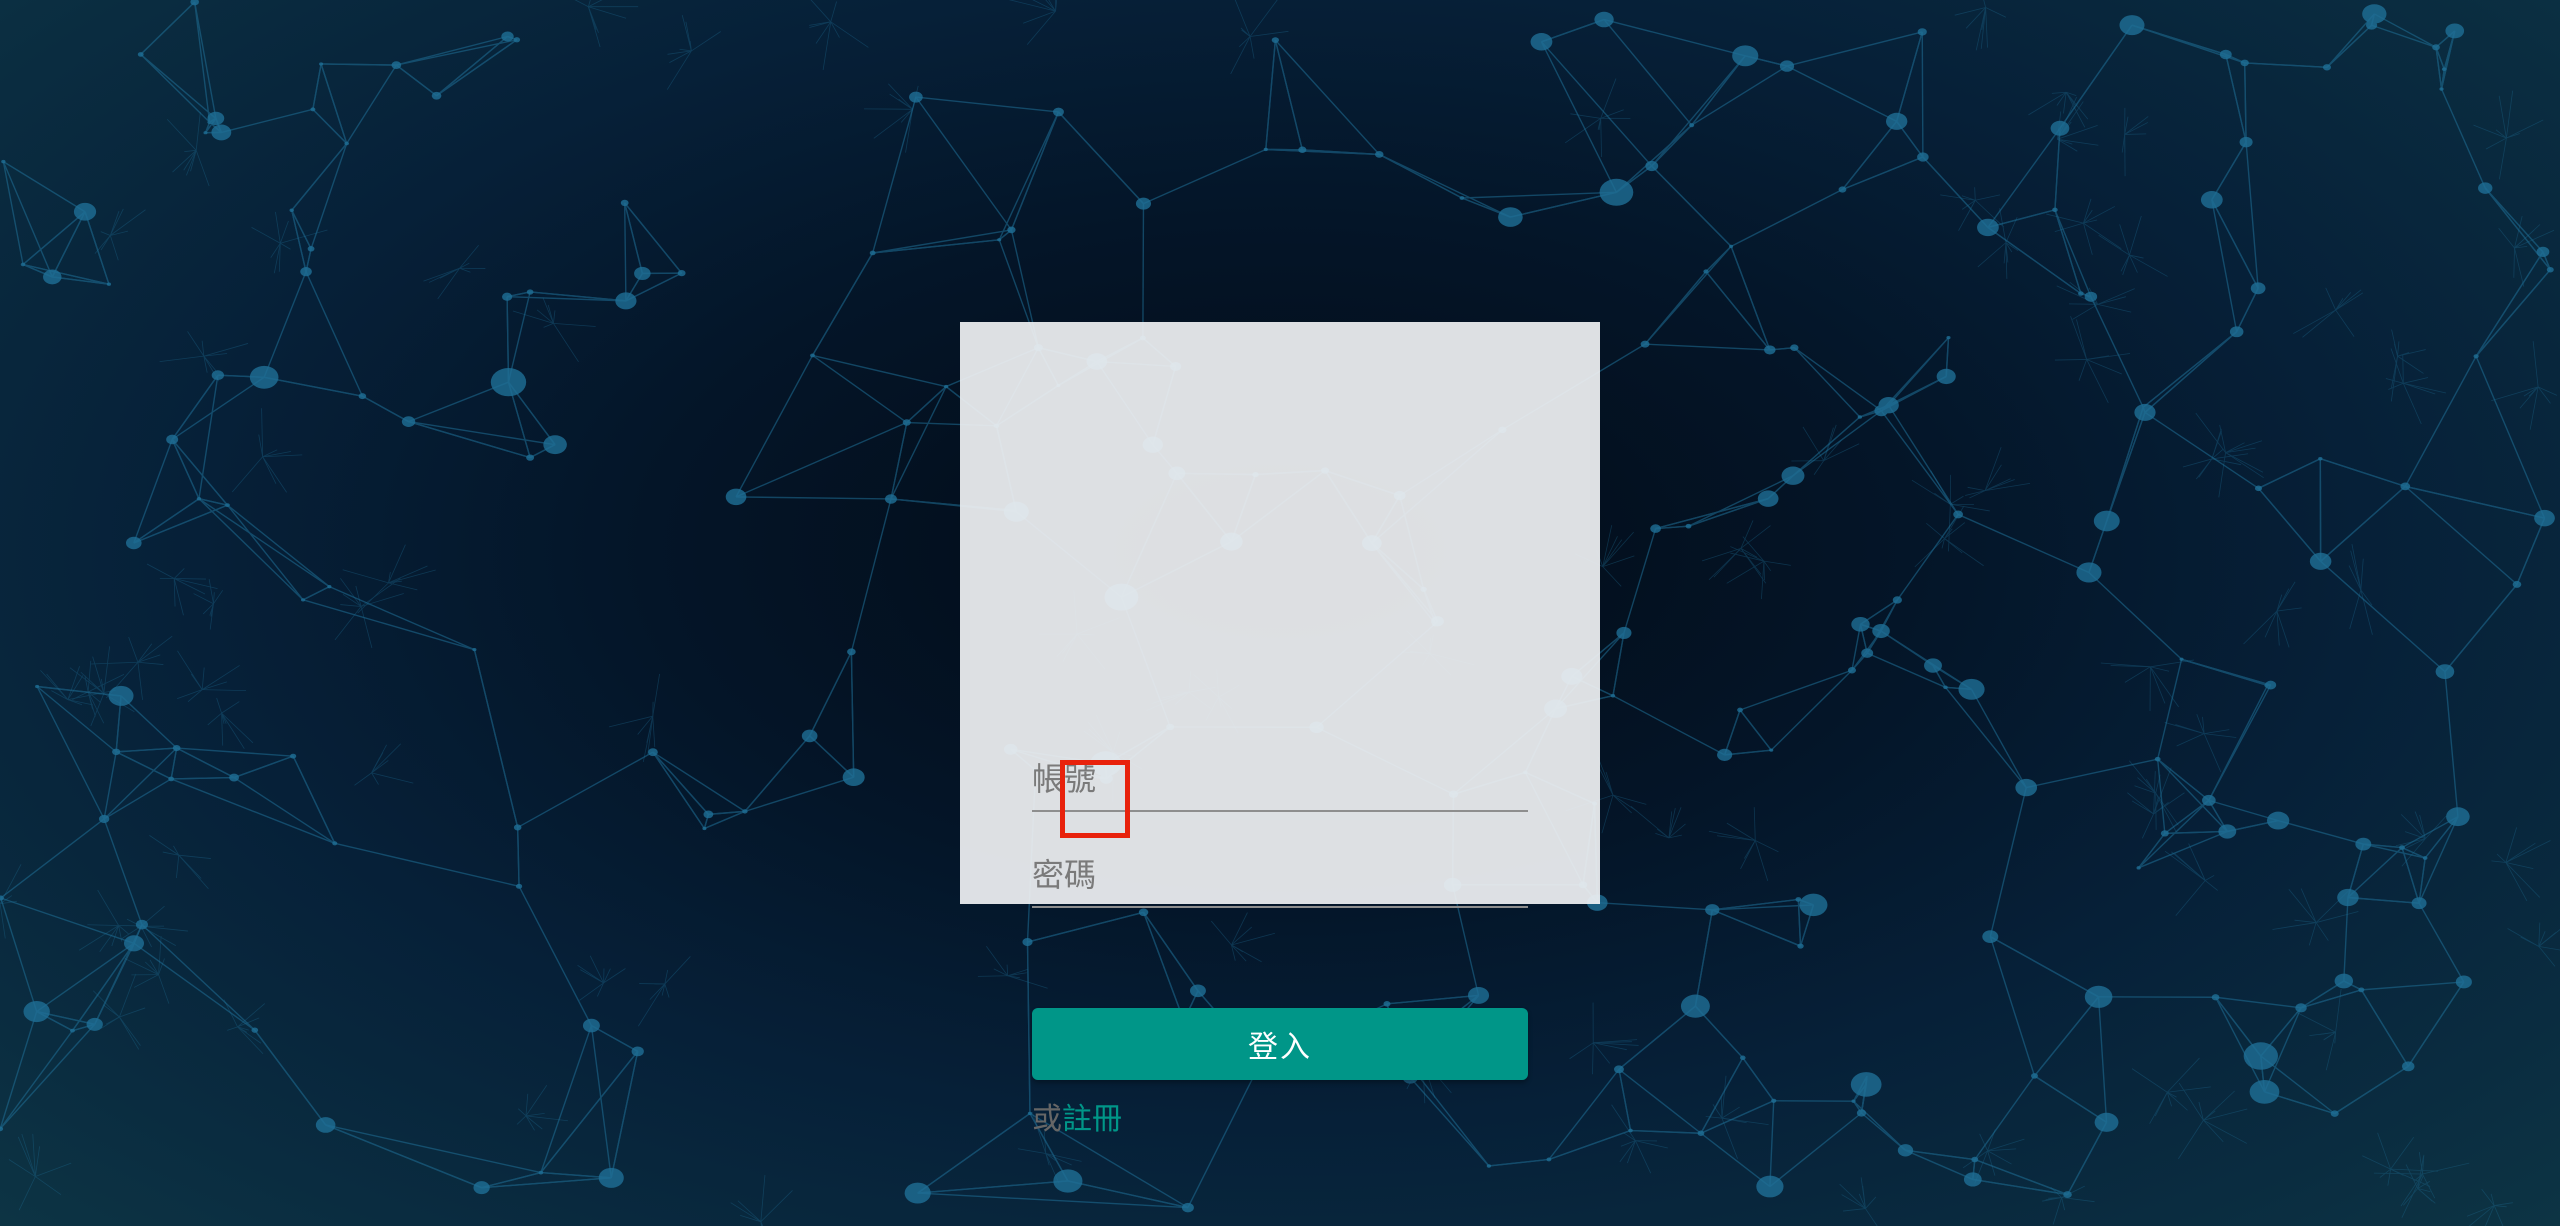 The height and width of the screenshot is (1226, 2560). I want to click on register-link: 註冊, so click(1092, 1119).